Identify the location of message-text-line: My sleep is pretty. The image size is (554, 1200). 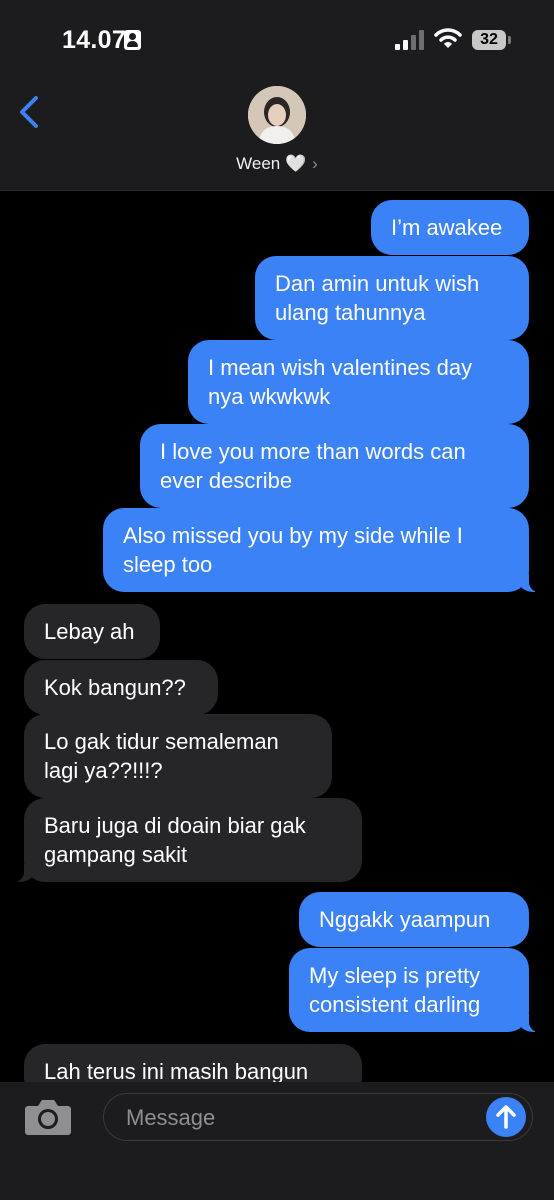
(395, 975).